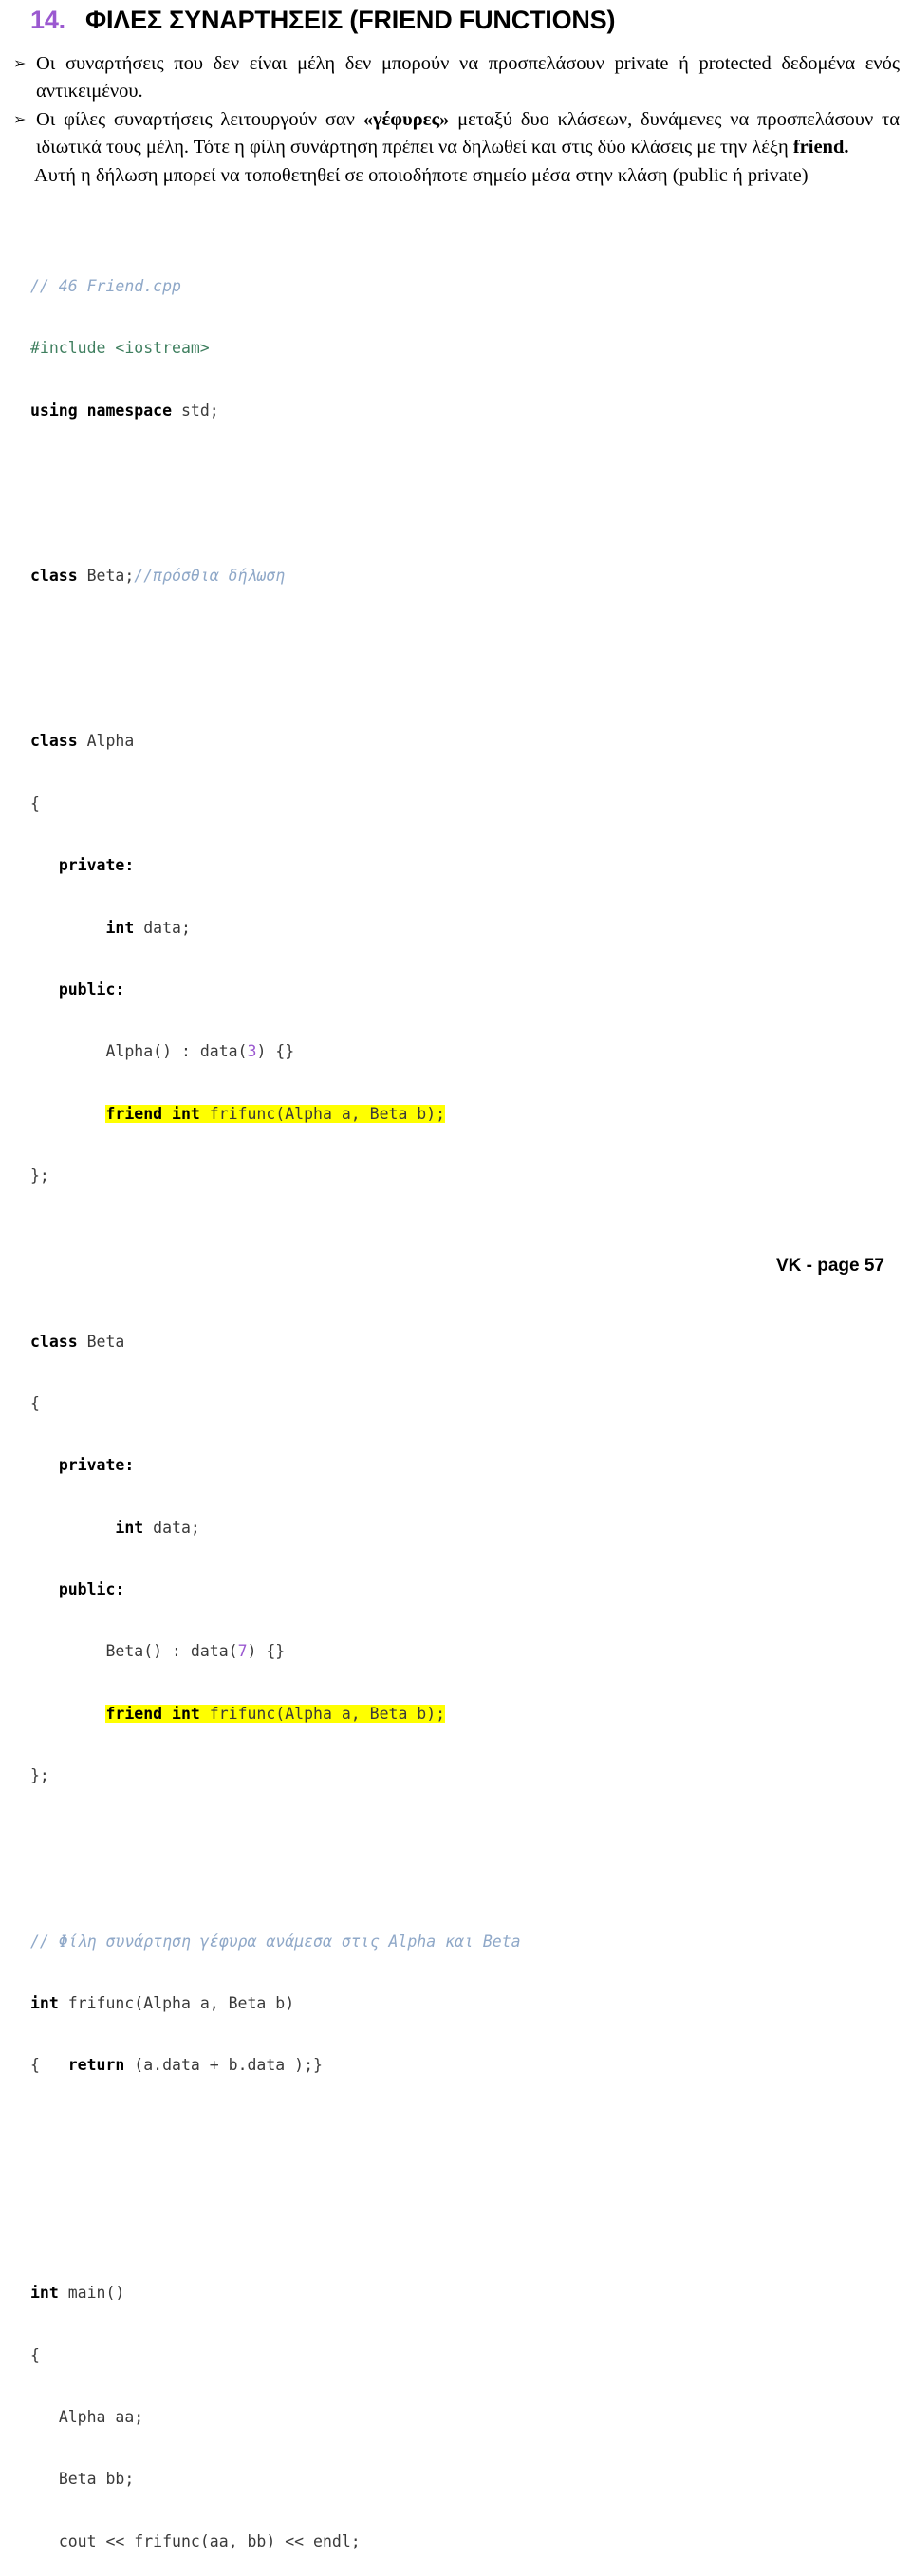 This screenshot has height=2576, width=911. Describe the element at coordinates (101, 2417) in the screenshot. I see `code-main-alpha-decl: Alpha aa;` at that location.